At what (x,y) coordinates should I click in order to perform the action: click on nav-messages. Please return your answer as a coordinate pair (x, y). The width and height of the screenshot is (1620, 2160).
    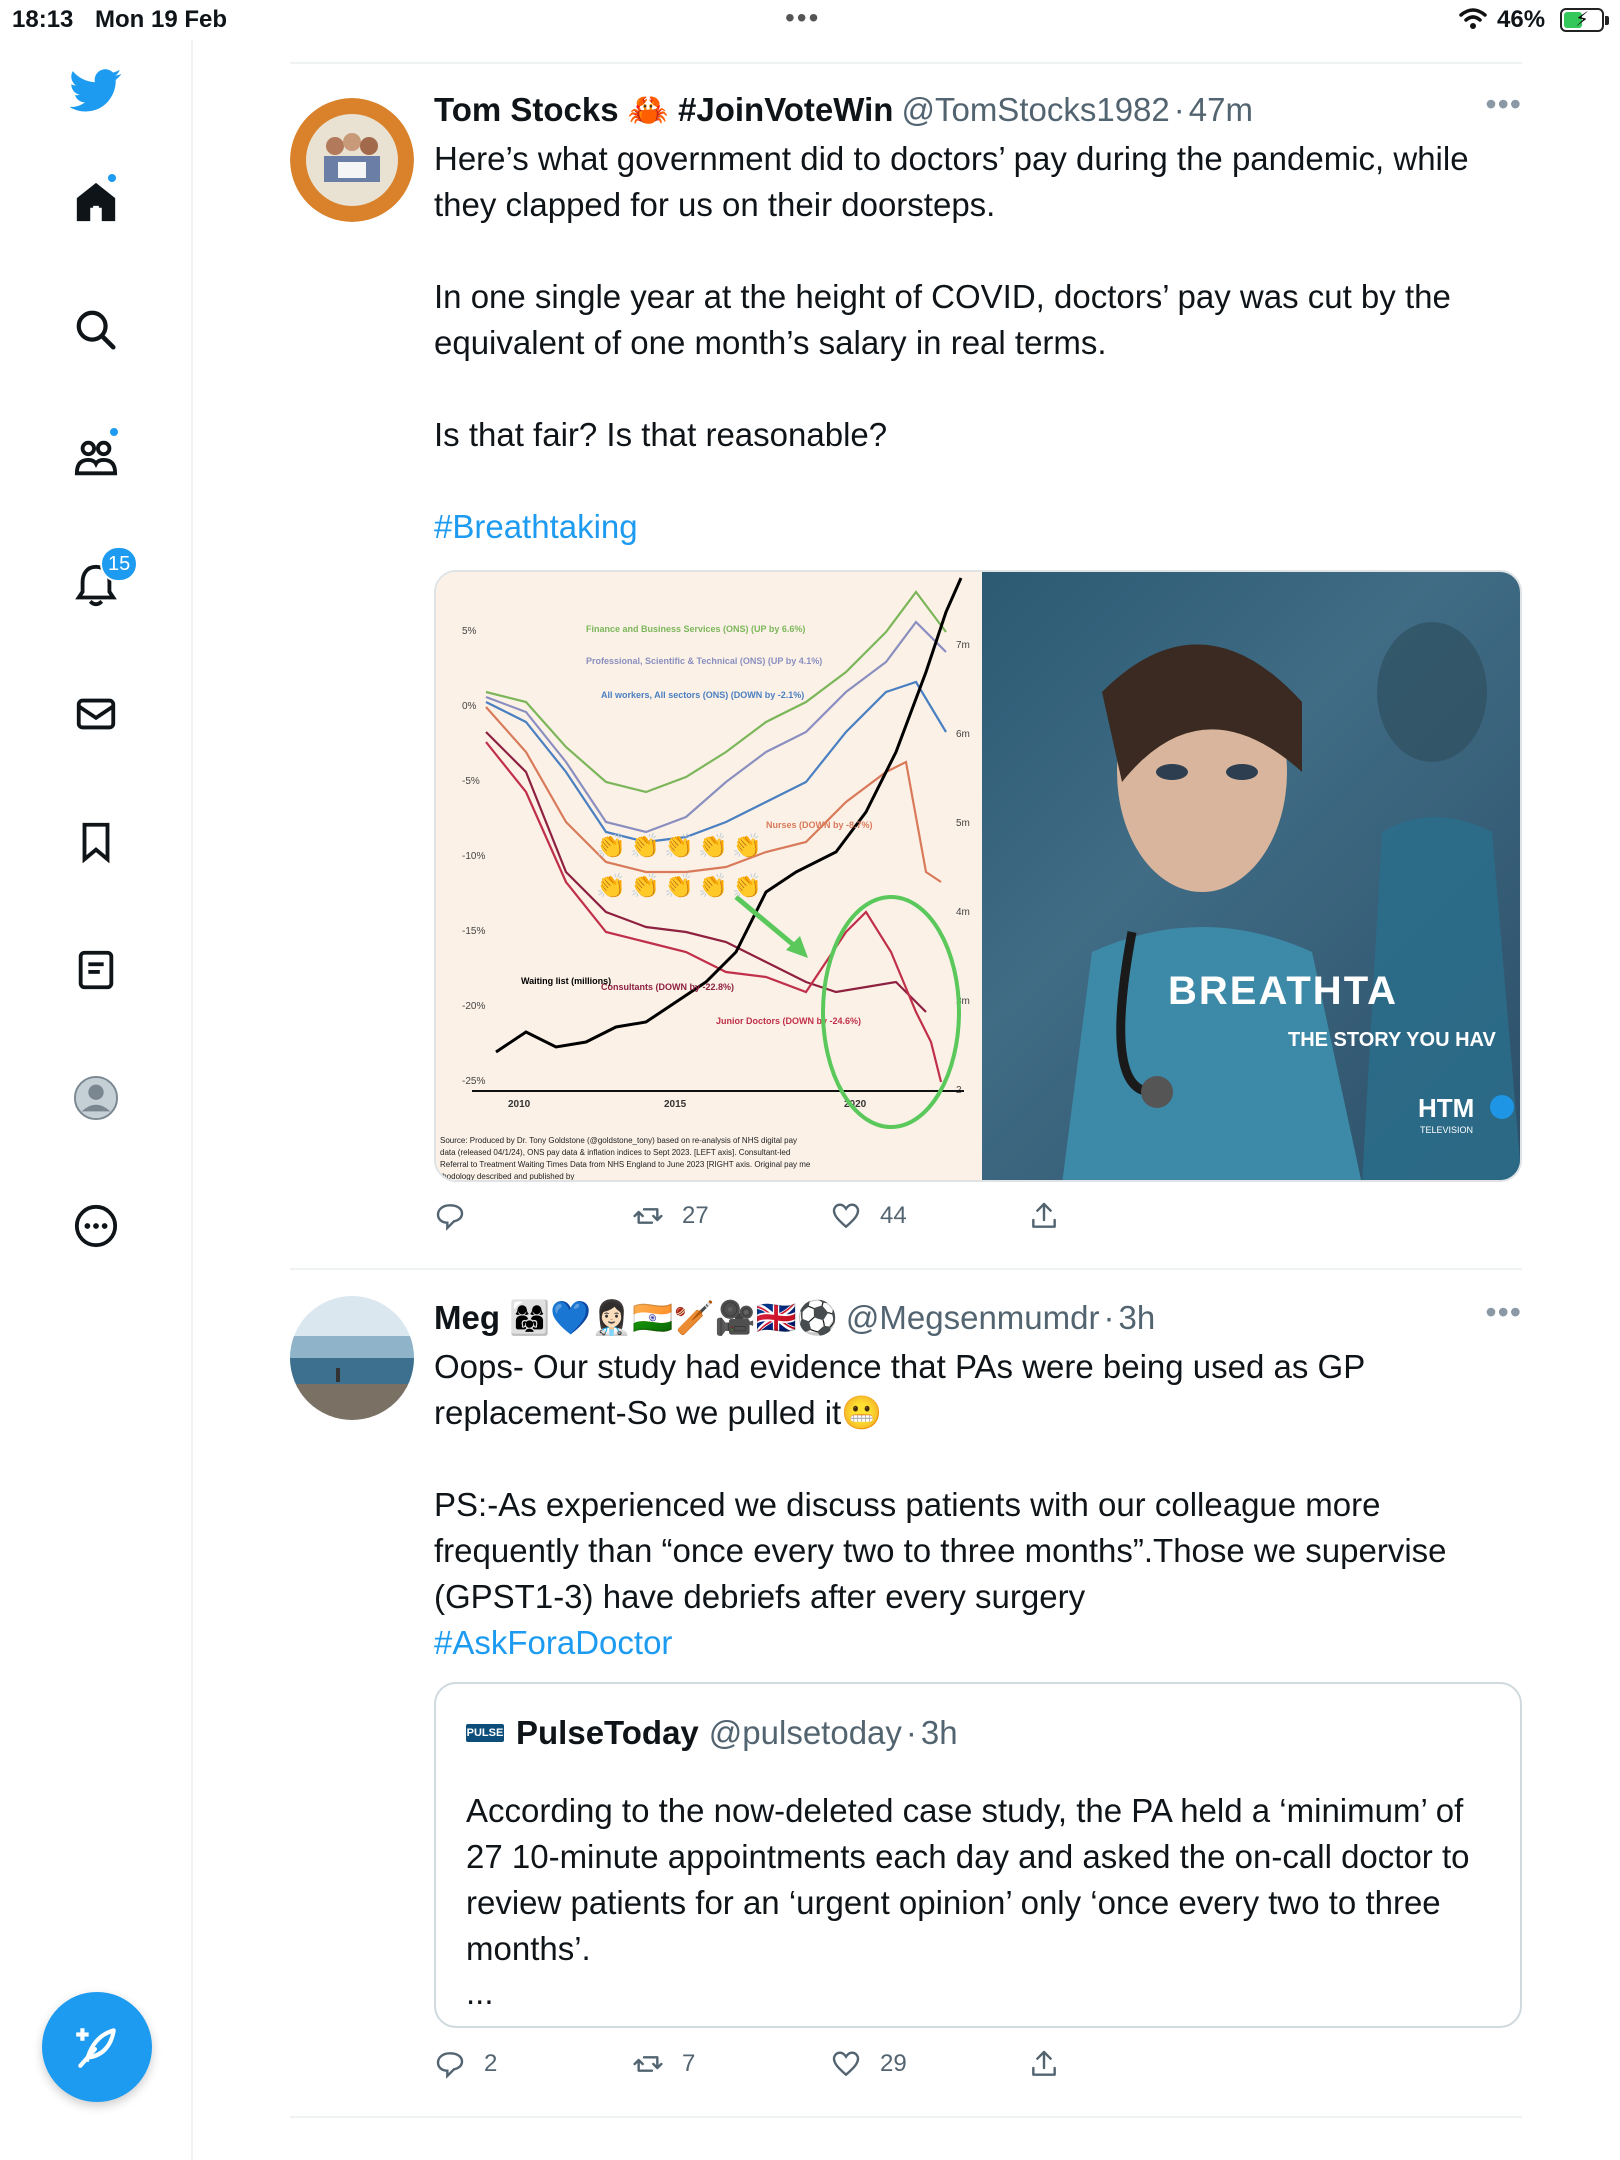
    Looking at the image, I should click on (96, 714).